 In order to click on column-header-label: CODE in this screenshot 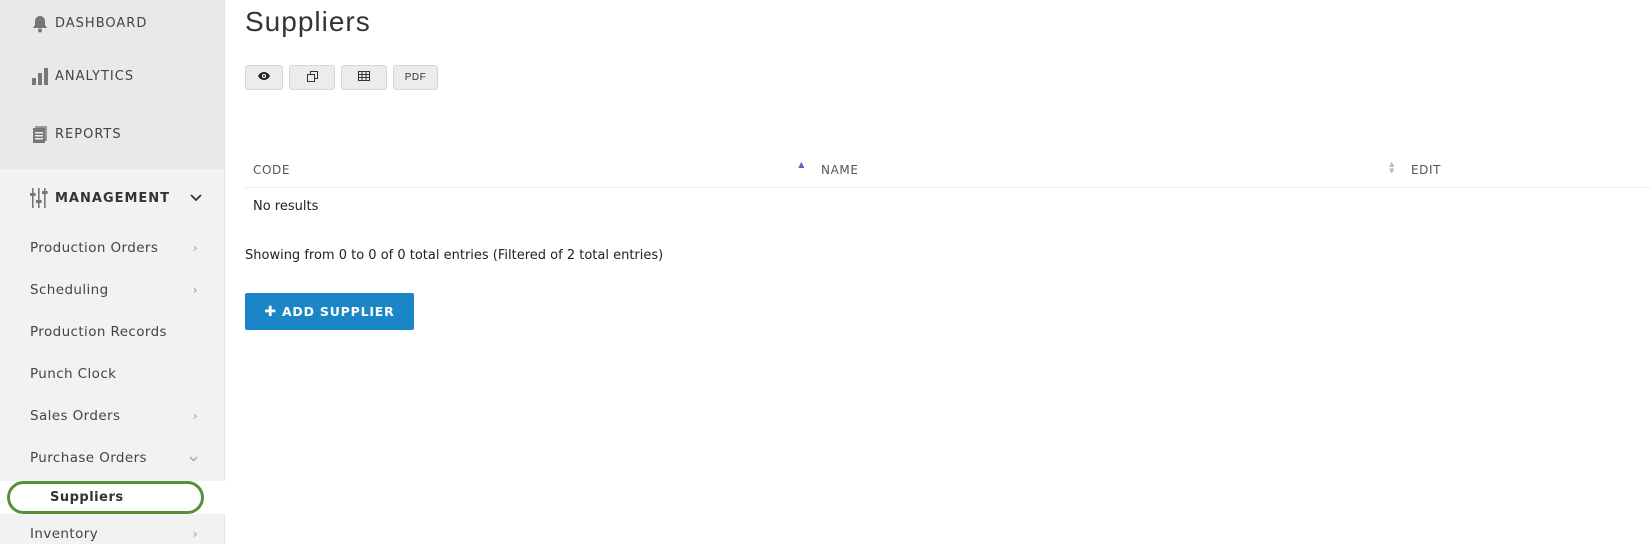, I will do `click(272, 169)`.